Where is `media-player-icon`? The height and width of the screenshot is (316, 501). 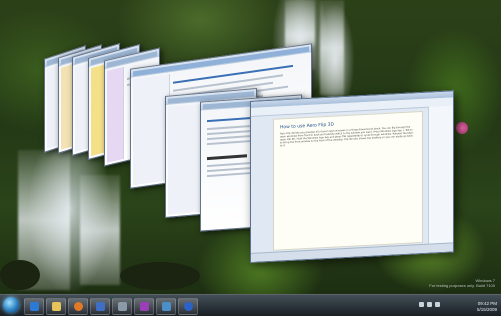
media-player-icon is located at coordinates (78, 306).